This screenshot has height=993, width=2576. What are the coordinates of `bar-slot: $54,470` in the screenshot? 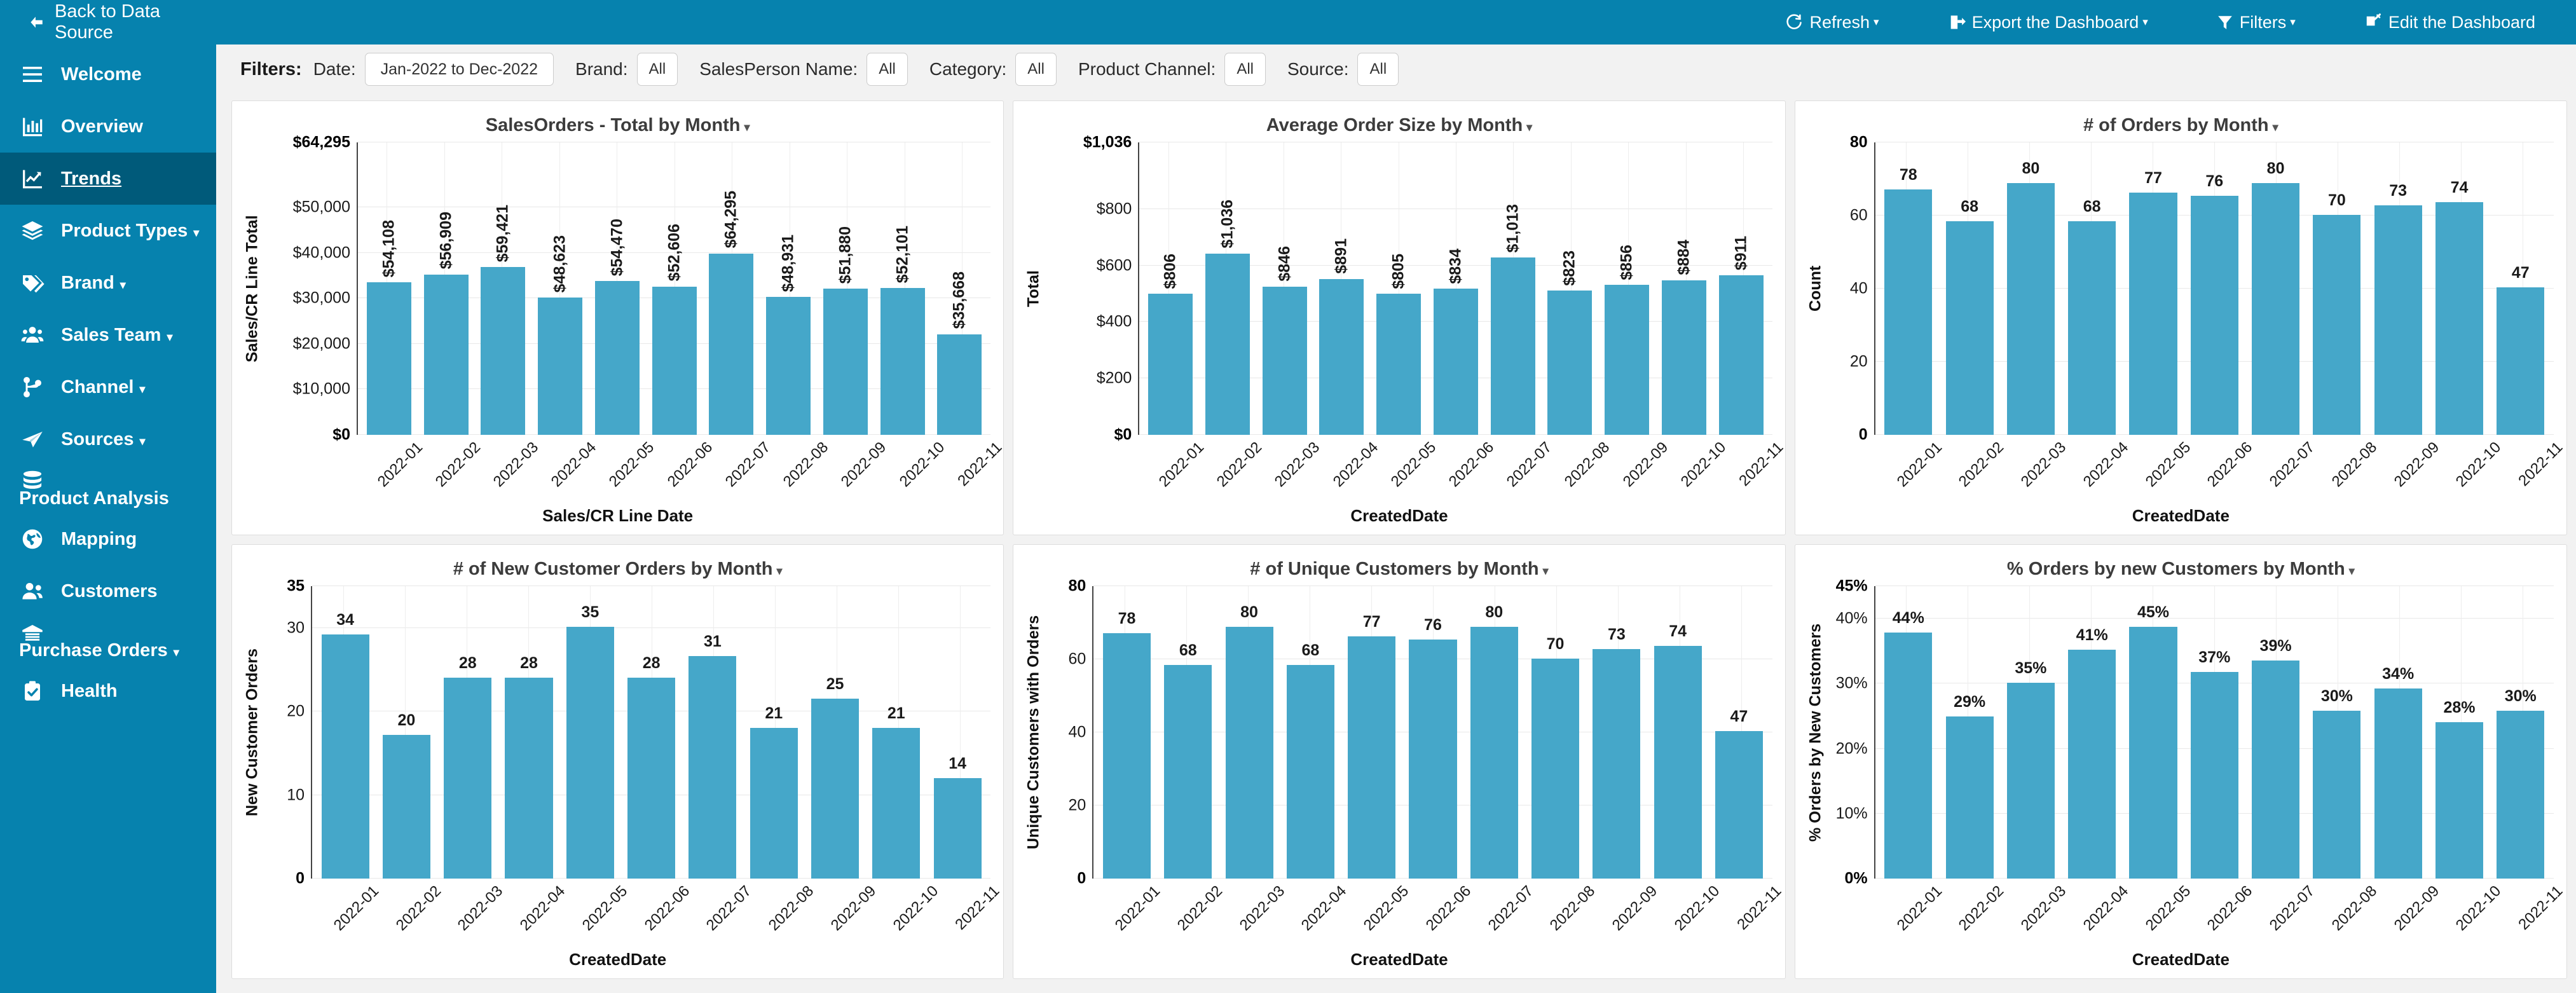 It's located at (617, 289).